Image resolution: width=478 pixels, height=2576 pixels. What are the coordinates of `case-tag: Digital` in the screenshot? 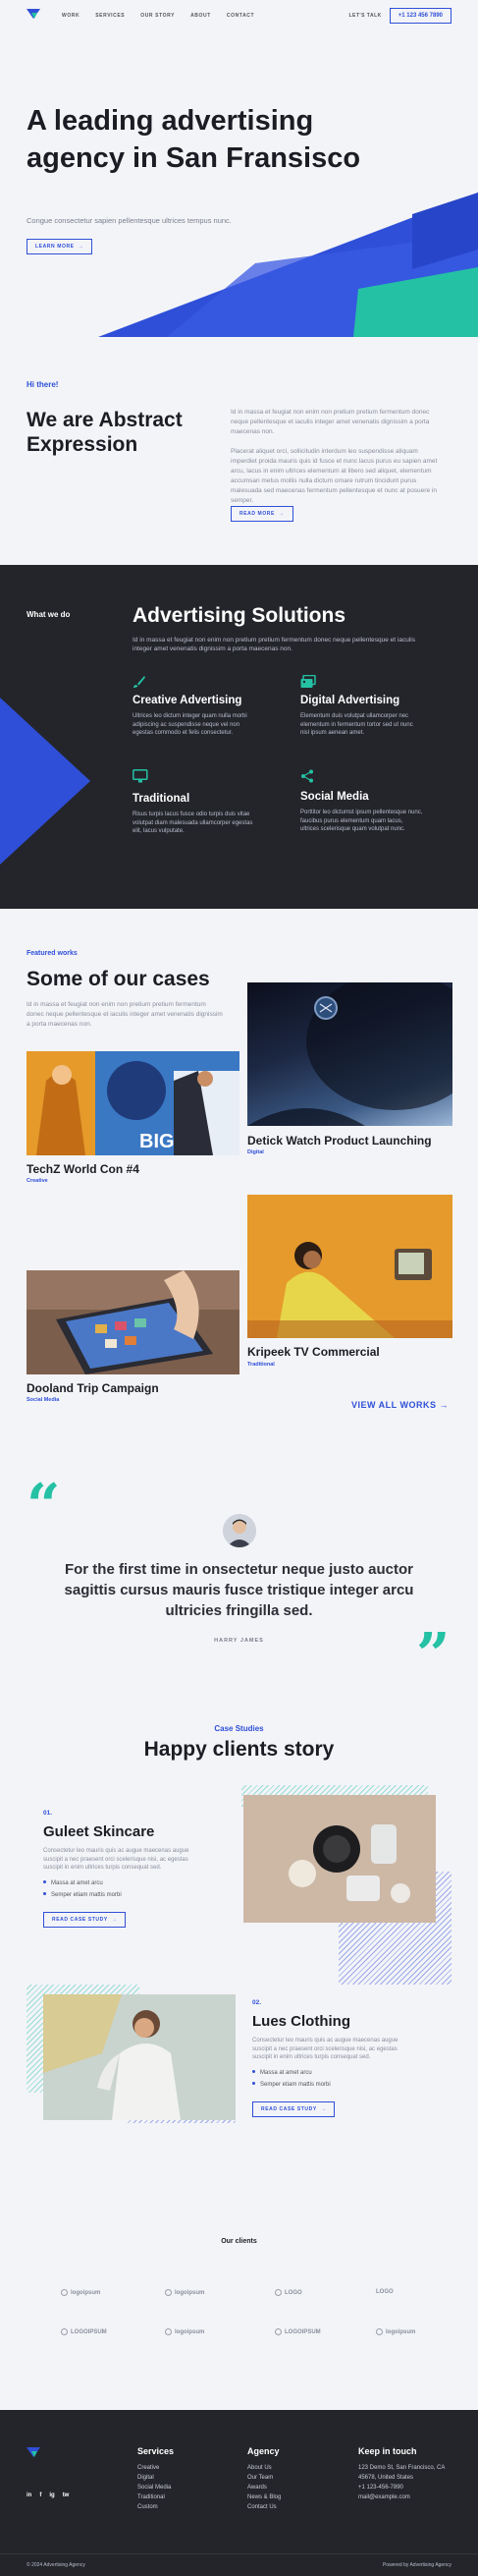 It's located at (255, 1152).